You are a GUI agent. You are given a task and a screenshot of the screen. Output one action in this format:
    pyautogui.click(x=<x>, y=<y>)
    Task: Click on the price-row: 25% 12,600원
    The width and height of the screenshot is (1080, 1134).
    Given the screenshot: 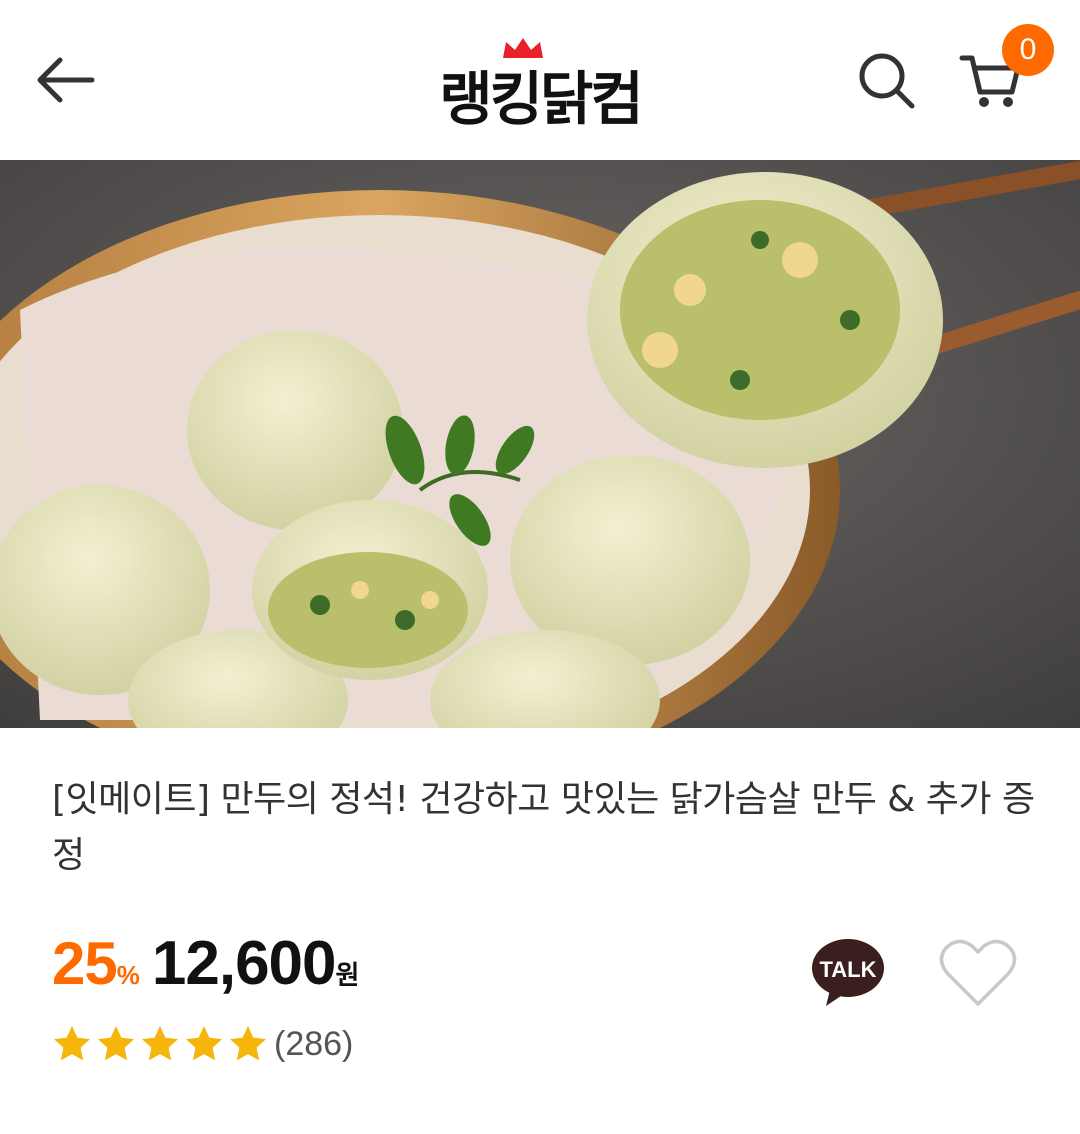 What is the action you would take?
    pyautogui.click(x=205, y=963)
    